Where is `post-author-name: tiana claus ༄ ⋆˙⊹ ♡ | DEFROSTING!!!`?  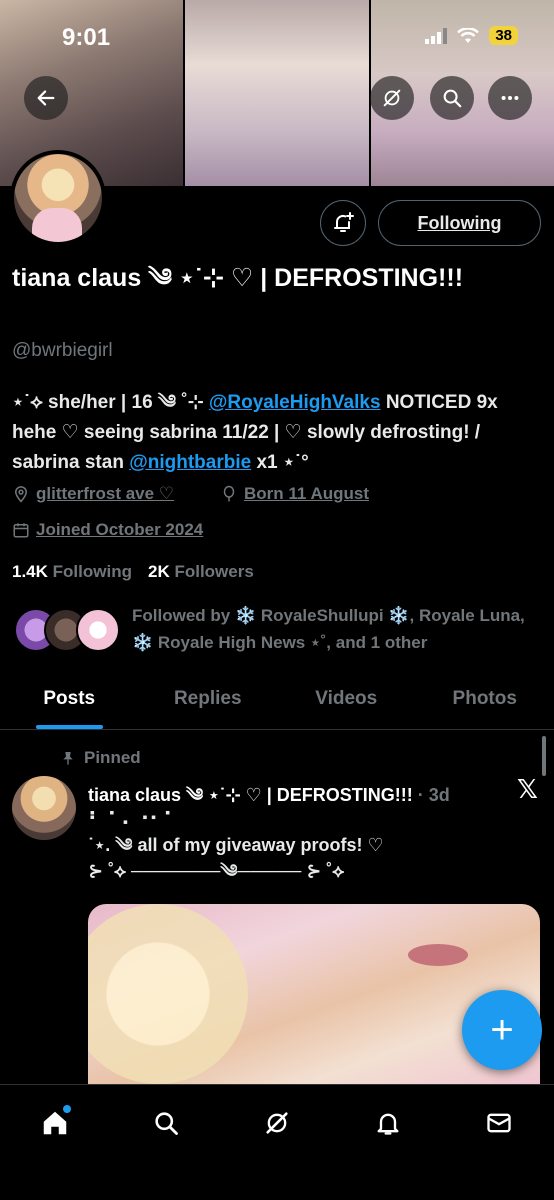 post-author-name: tiana claus ༄ ⋆˙⊹ ♡ | DEFROSTING!!! is located at coordinates (250, 795).